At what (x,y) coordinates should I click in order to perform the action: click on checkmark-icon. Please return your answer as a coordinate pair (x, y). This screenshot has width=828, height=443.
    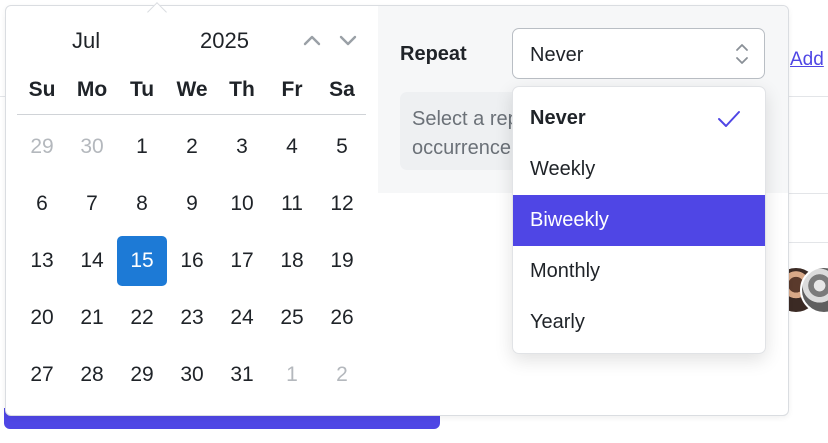
    Looking at the image, I should click on (729, 119).